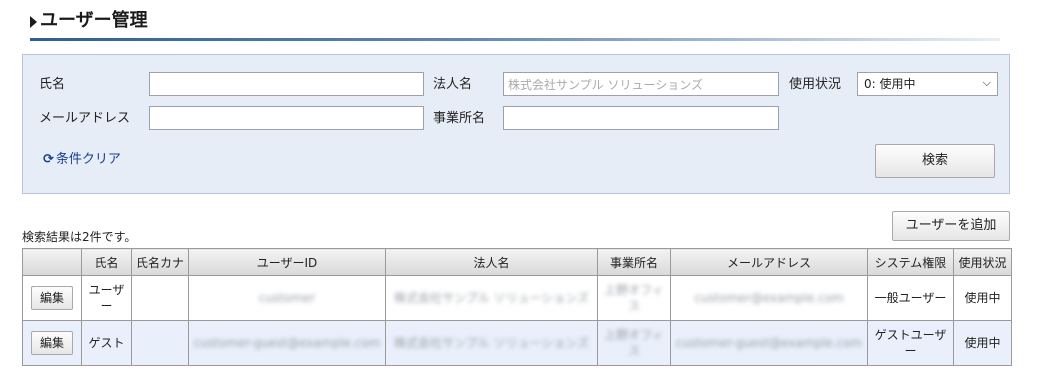 The height and width of the screenshot is (385, 1042). I want to click on result-count: 検索結果は2件です。, so click(79, 237).